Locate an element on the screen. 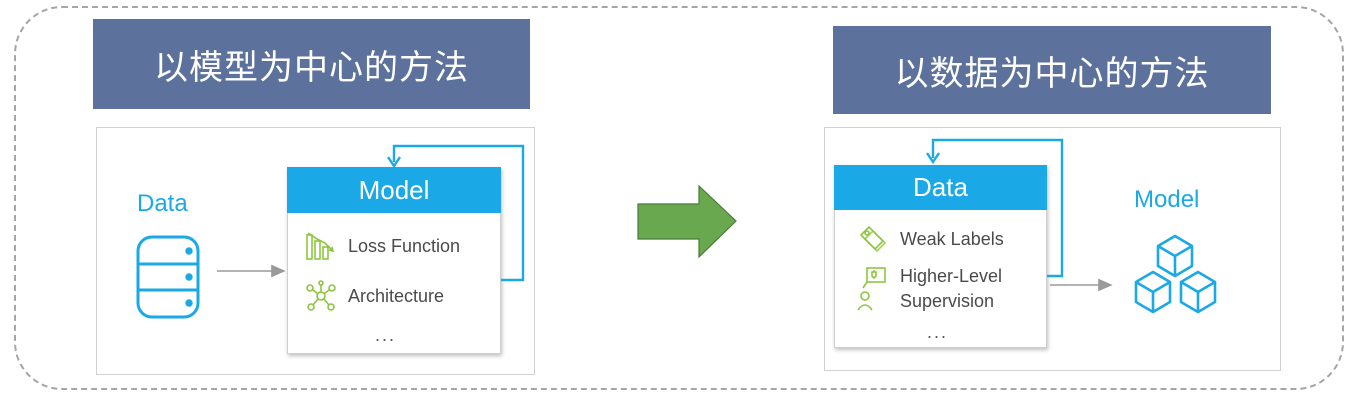  database-icon is located at coordinates (168, 277).